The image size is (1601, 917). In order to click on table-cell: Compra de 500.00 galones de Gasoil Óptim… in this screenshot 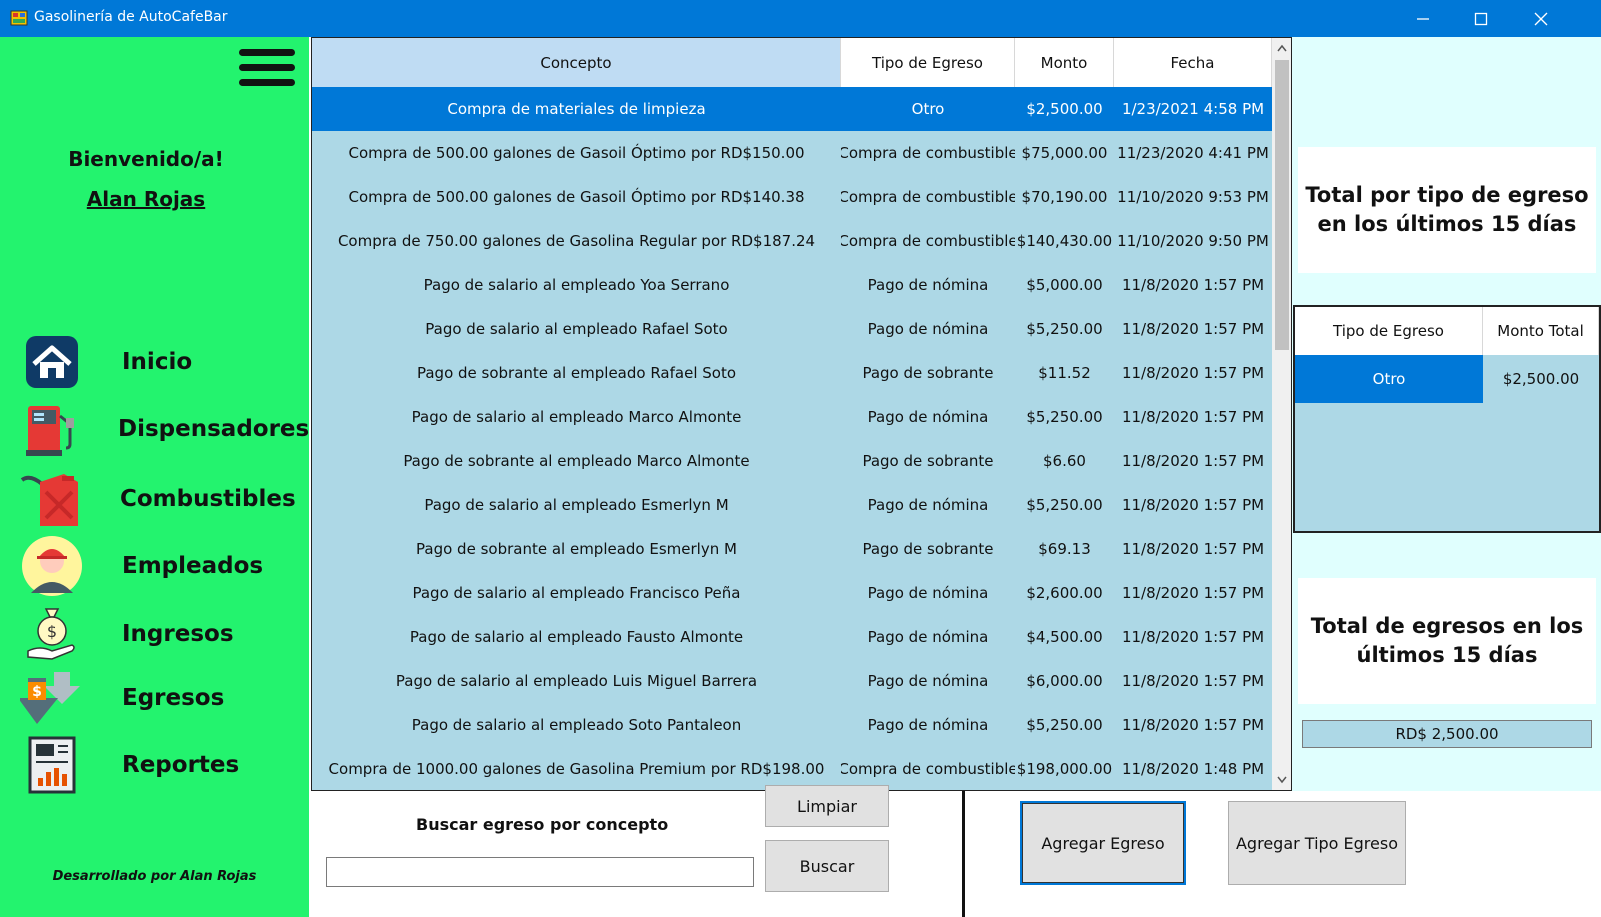, I will do `click(576, 153)`.